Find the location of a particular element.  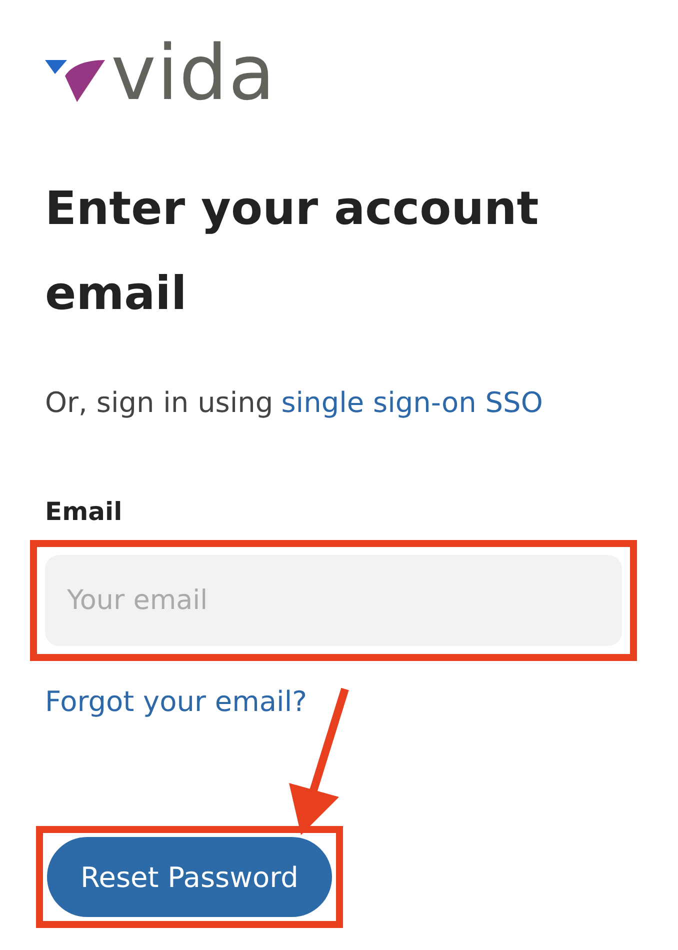

page-heading: Enter your account email is located at coordinates (292, 251).